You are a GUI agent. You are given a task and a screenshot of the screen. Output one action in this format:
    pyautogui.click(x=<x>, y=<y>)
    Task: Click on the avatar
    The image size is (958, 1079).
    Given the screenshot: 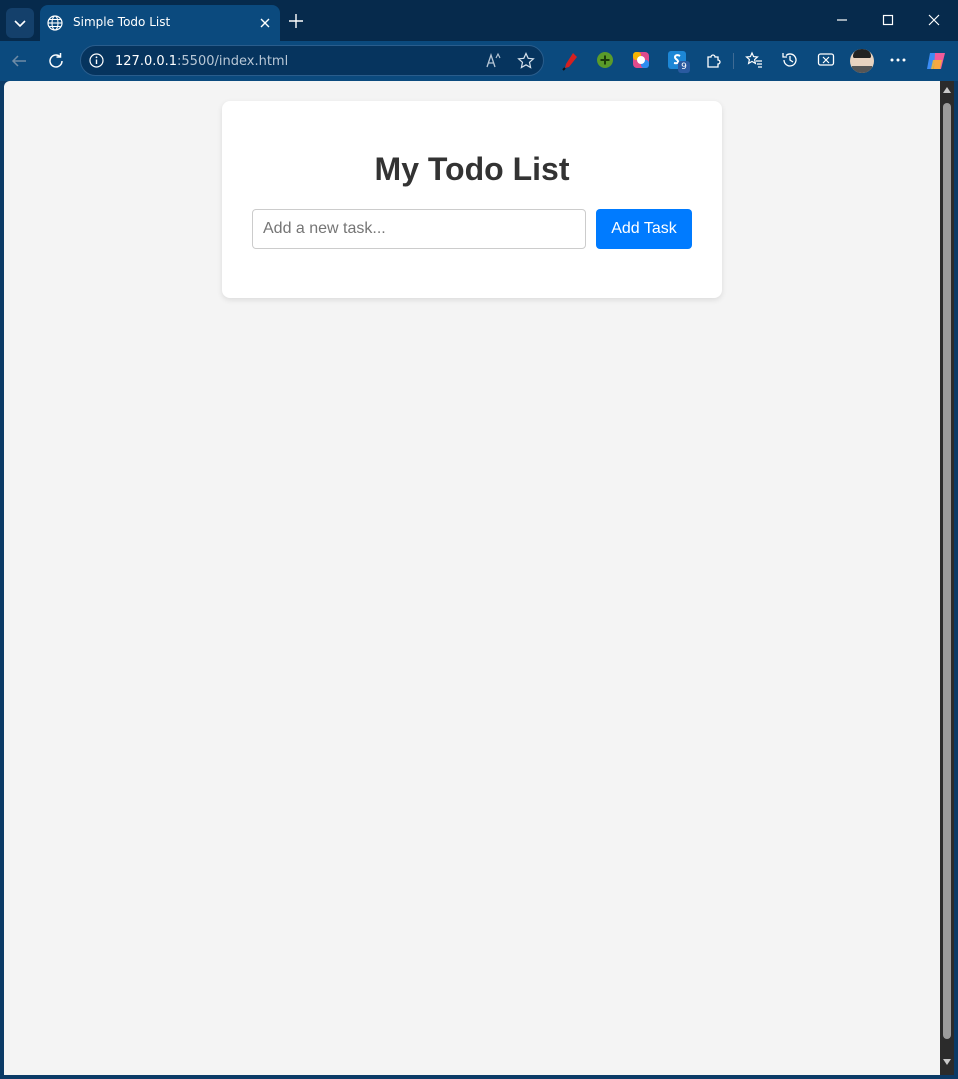 What is the action you would take?
    pyautogui.click(x=862, y=61)
    